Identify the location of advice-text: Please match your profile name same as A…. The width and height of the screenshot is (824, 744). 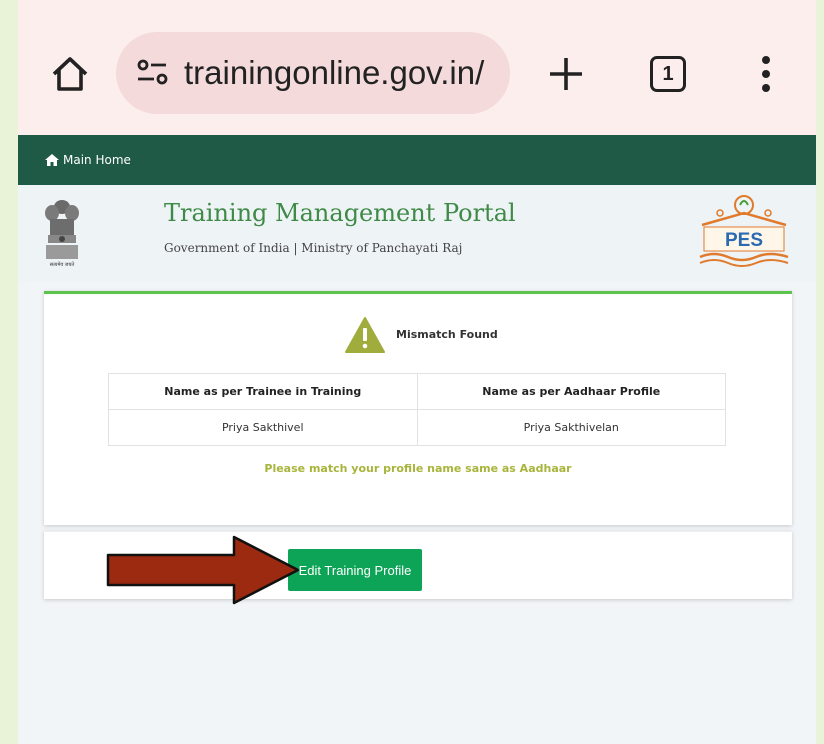
(418, 468).